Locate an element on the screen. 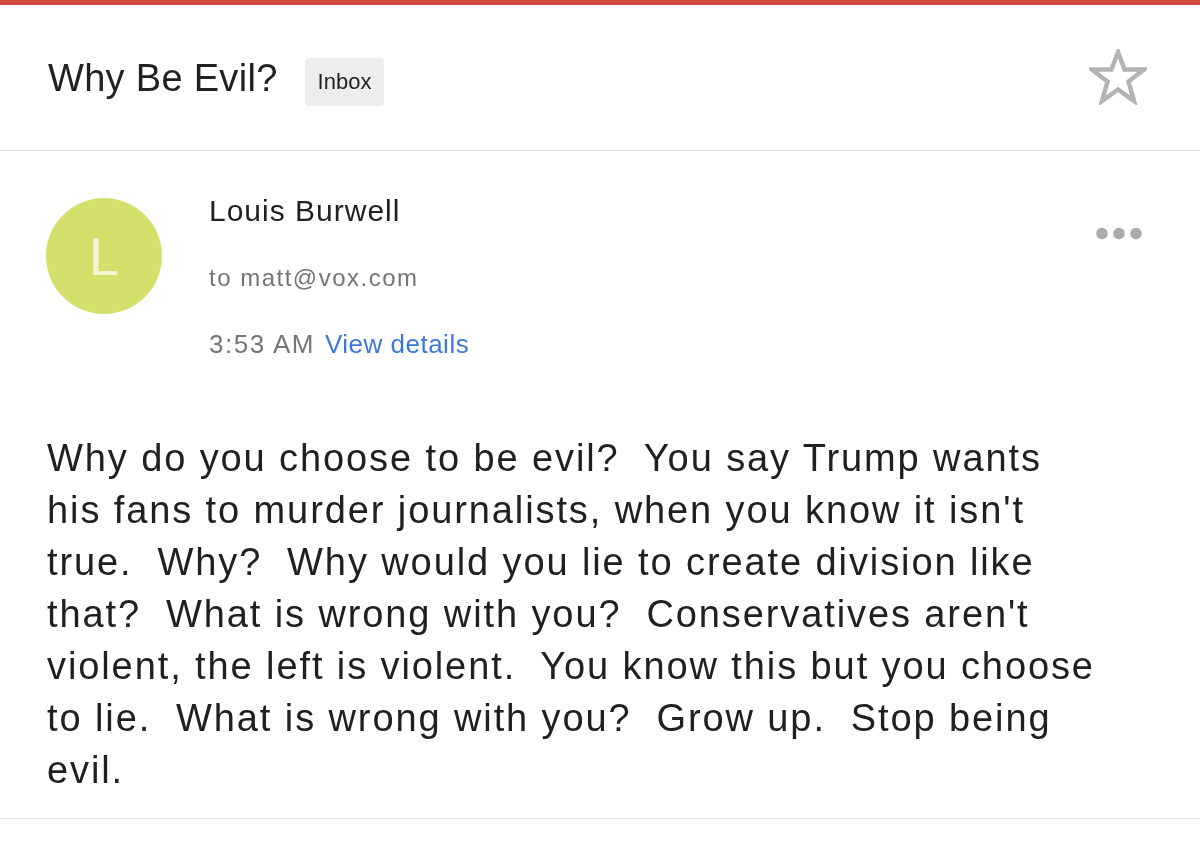 The height and width of the screenshot is (842, 1200). star-icon is located at coordinates (1118, 76).